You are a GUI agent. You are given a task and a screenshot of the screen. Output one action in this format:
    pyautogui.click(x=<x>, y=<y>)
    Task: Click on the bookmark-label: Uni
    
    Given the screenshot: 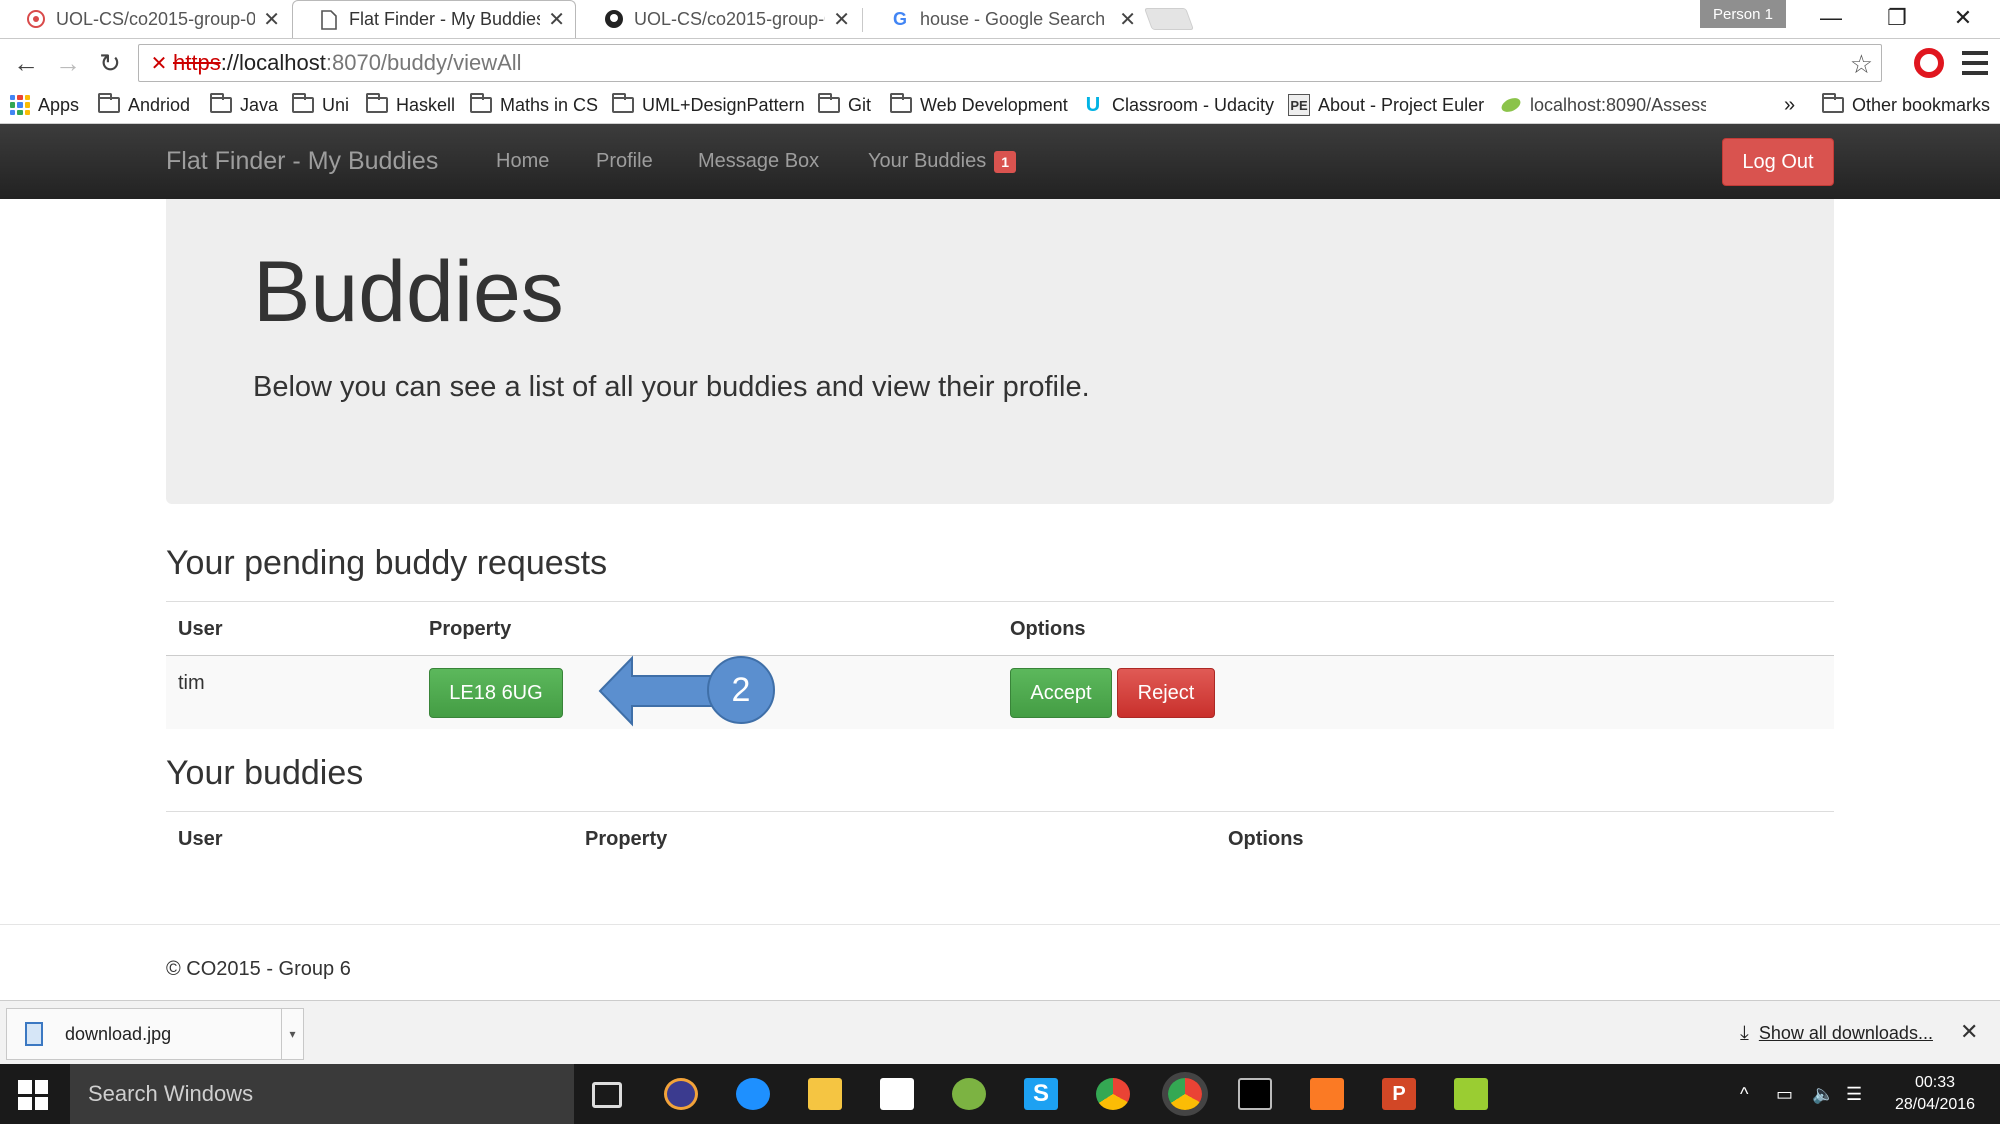 What is the action you would take?
    pyautogui.click(x=336, y=104)
    